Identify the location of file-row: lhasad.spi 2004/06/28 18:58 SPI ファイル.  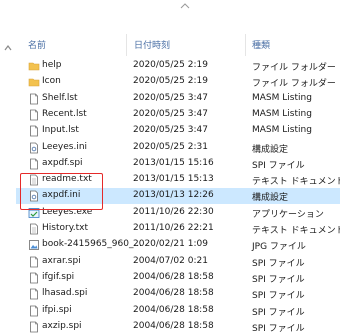
(178, 294).